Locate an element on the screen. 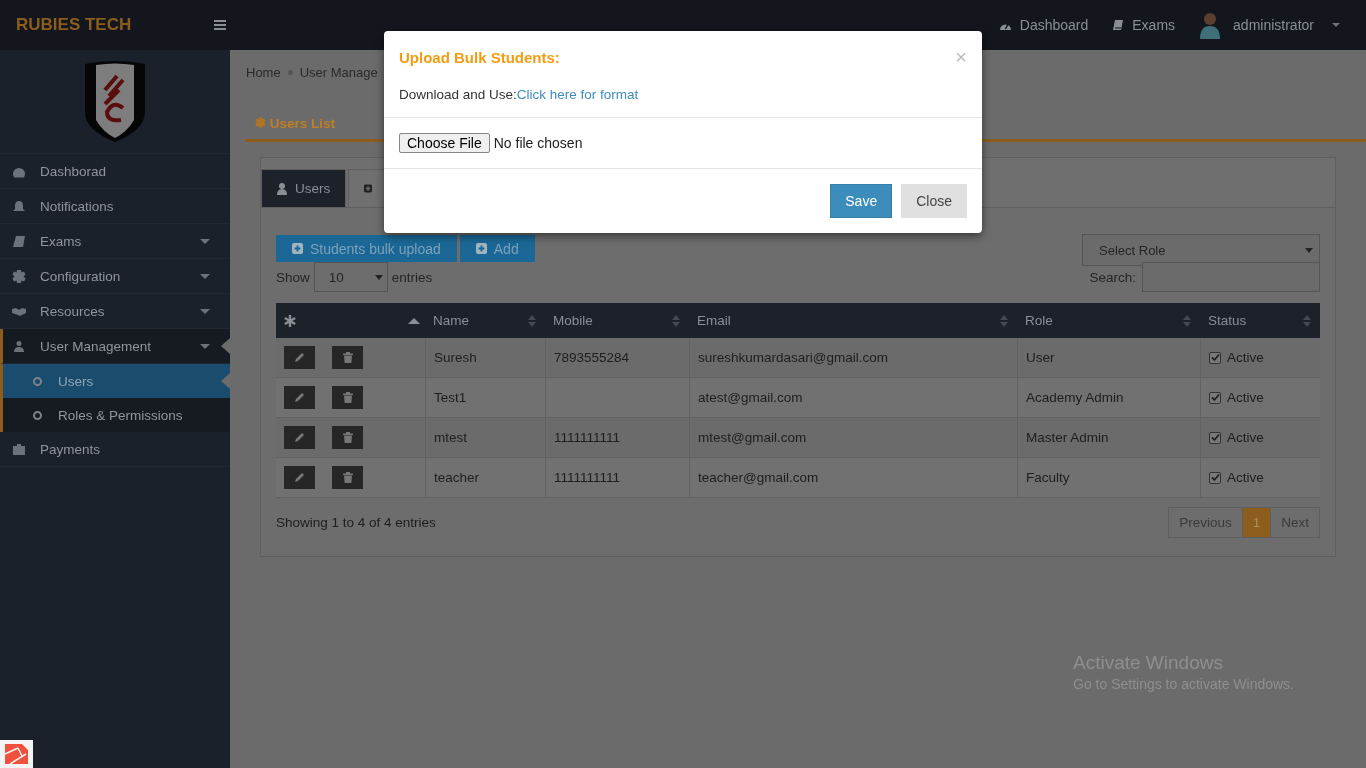 This screenshot has width=1366, height=768. sidebar-item: Exams is located at coordinates (115, 241).